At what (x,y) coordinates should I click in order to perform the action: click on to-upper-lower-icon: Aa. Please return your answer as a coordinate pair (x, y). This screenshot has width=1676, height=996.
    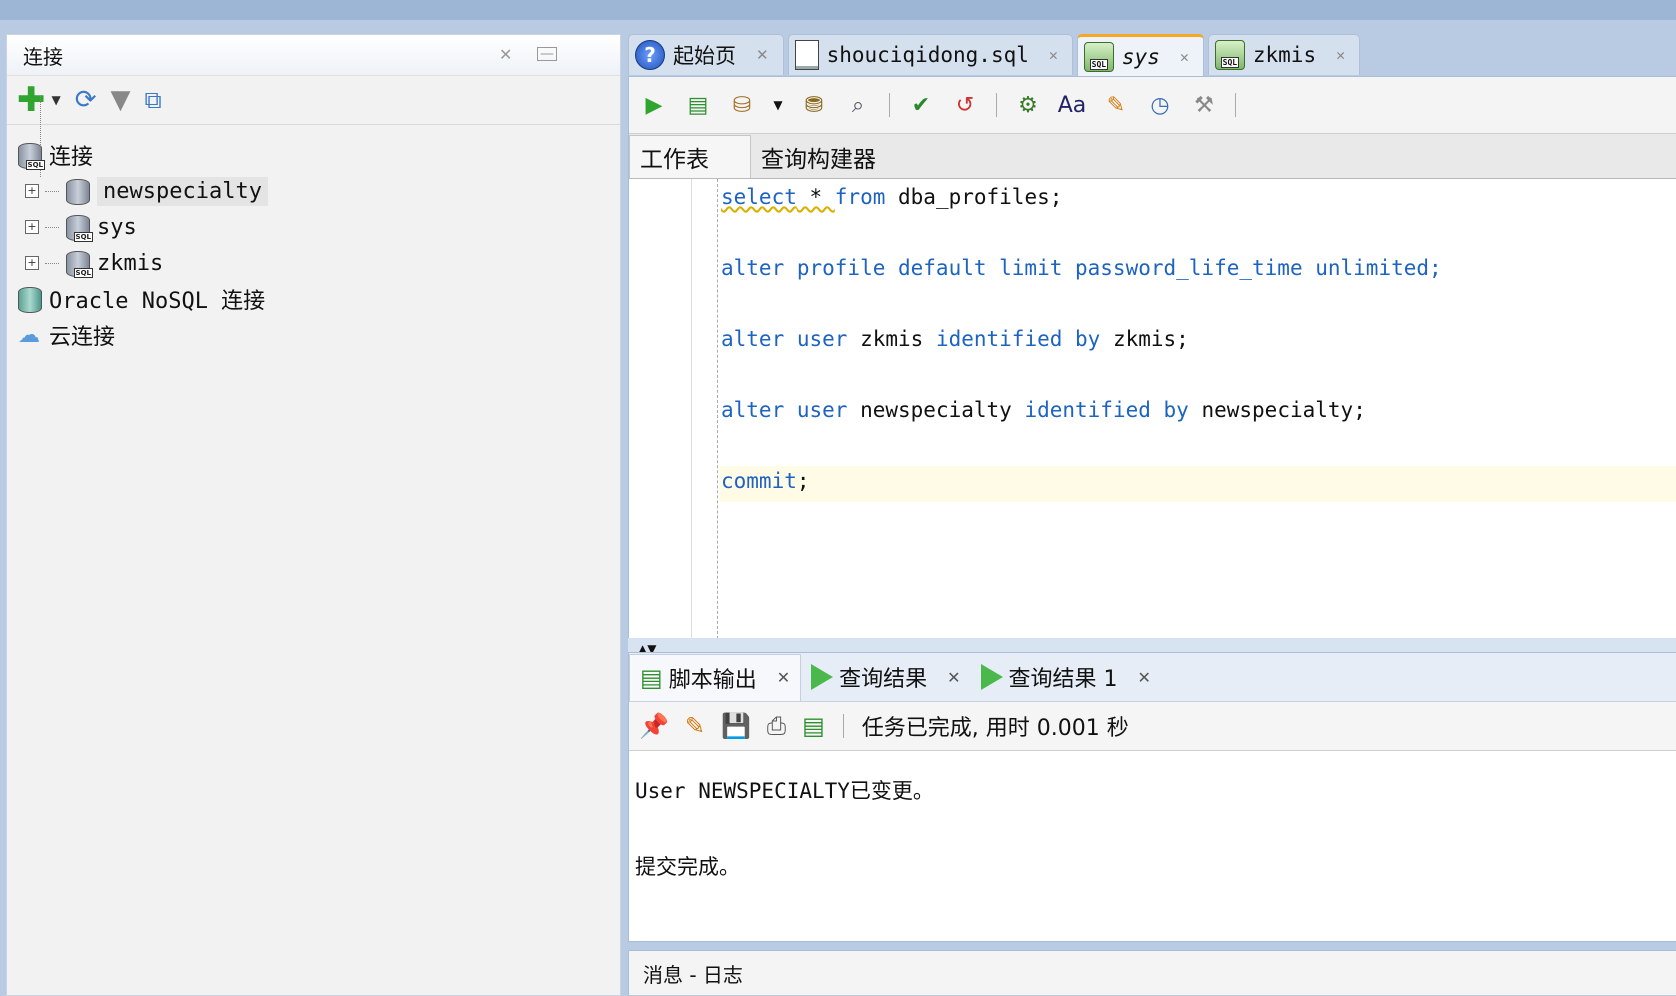
    Looking at the image, I should click on (1072, 105).